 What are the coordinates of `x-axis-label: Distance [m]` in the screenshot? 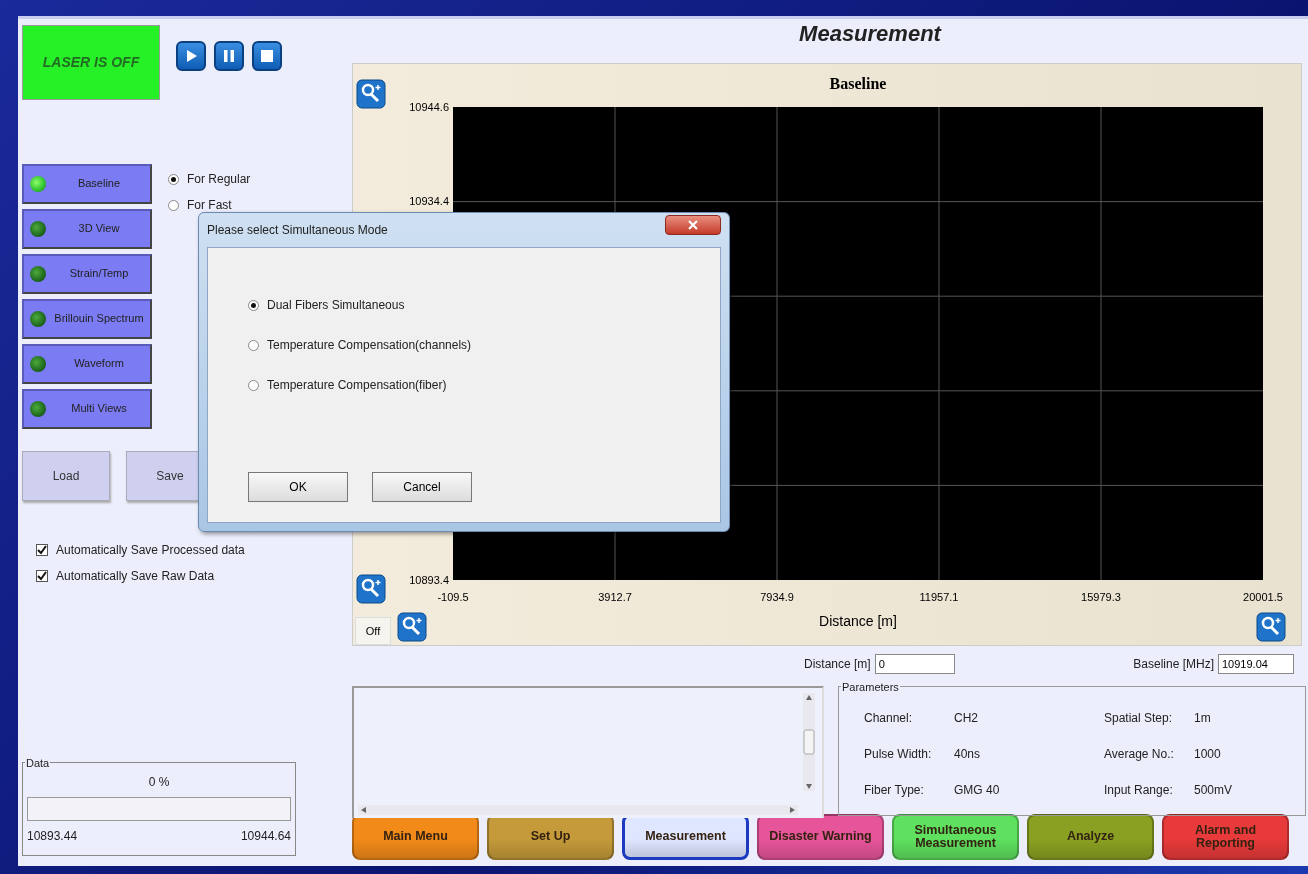 It's located at (858, 621).